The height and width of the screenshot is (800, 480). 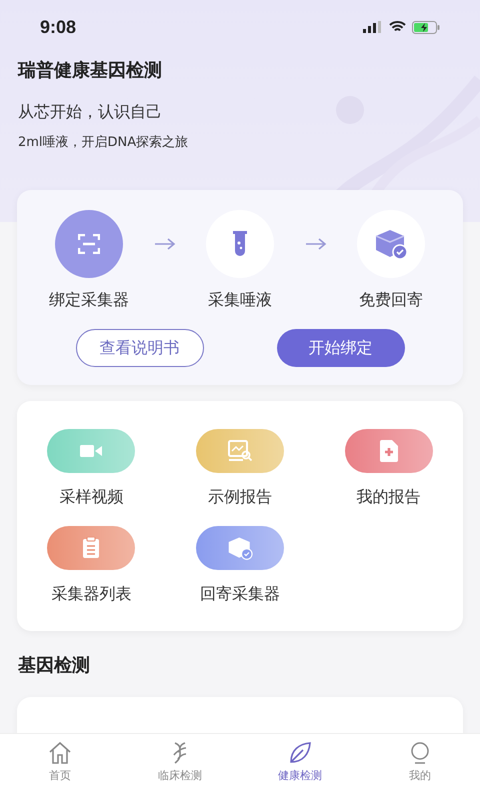 What do you see at coordinates (91, 497) in the screenshot?
I see `shortcut-label: 采样视频` at bounding box center [91, 497].